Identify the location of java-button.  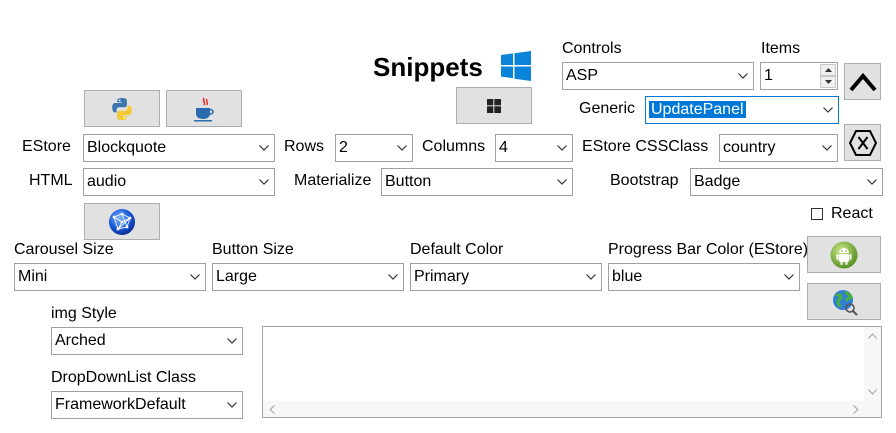
(204, 108).